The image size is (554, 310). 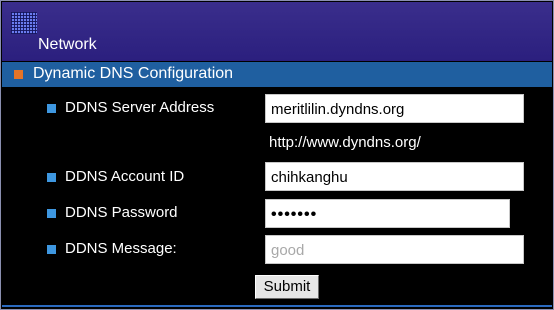 I want to click on server-address-label: DDNS Server Address, so click(x=140, y=107).